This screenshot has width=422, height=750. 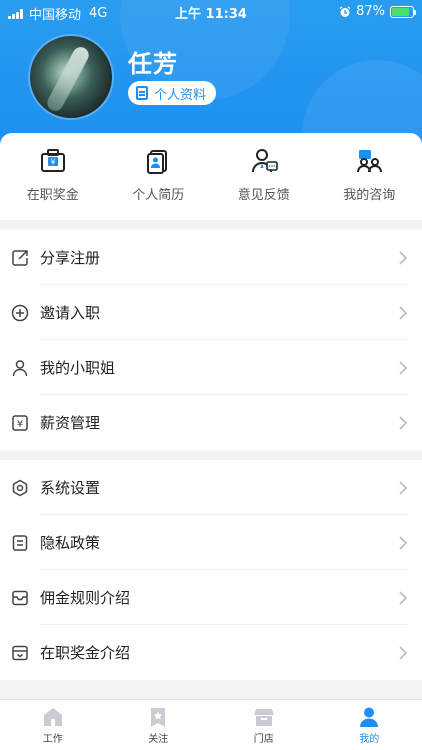 What do you see at coordinates (211, 652) in the screenshot?
I see `menu-item-bonus-intro: 在职奖金介绍` at bounding box center [211, 652].